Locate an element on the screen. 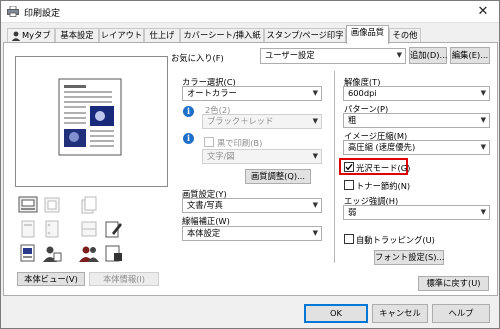 This screenshot has width=500, height=329. preview-pane is located at coordinates (91, 121).